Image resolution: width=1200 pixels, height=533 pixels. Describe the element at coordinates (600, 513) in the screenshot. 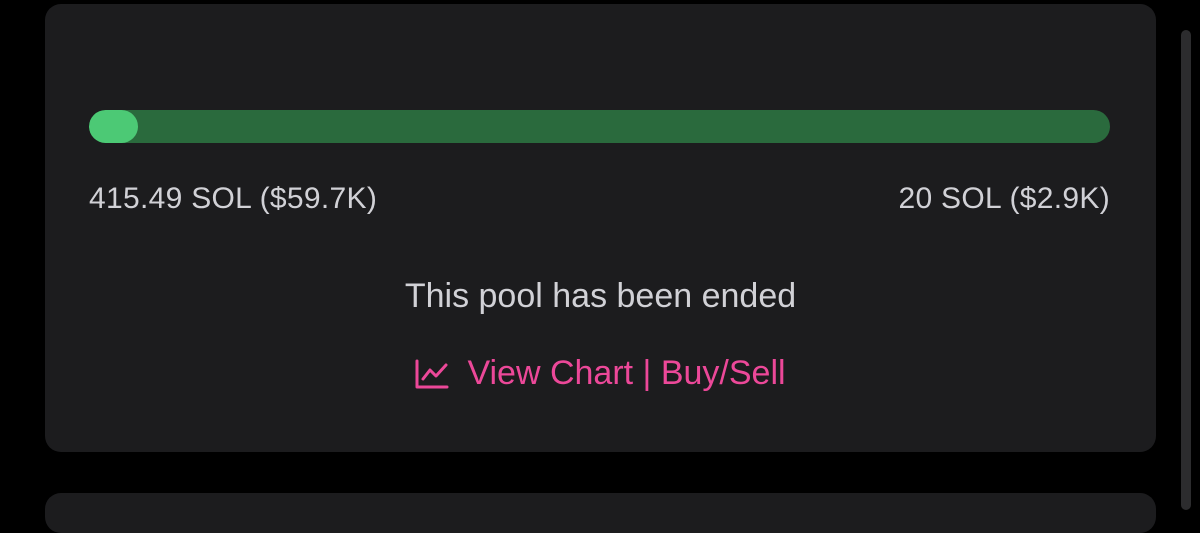

I see `next-pool-card` at that location.